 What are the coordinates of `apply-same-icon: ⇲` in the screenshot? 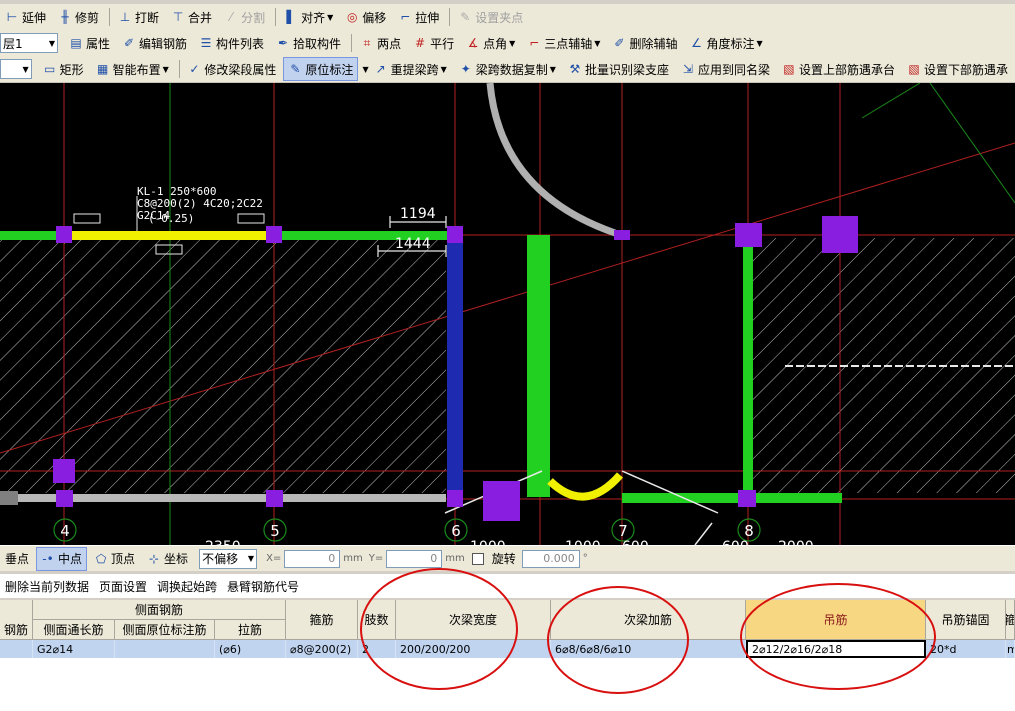 It's located at (687, 69).